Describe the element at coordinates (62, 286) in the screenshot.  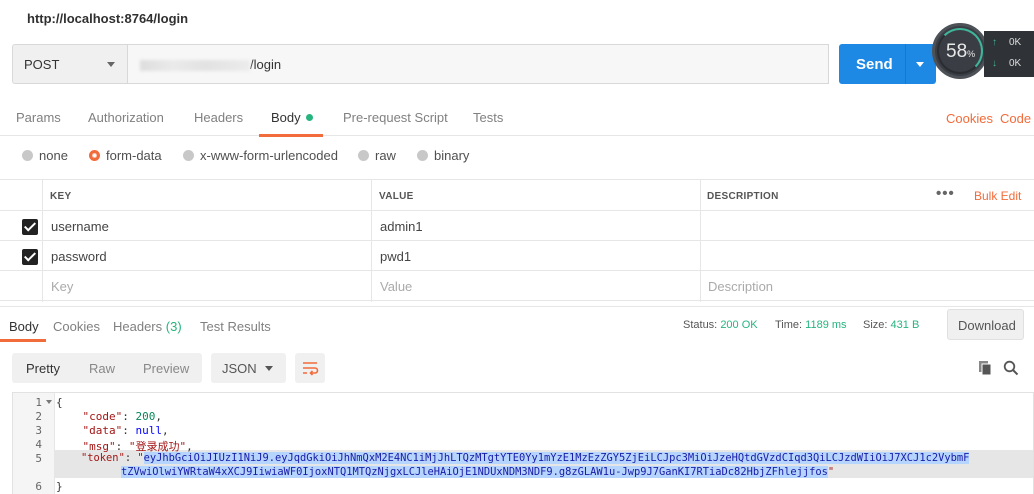
I see `key-placeholder: Key` at that location.